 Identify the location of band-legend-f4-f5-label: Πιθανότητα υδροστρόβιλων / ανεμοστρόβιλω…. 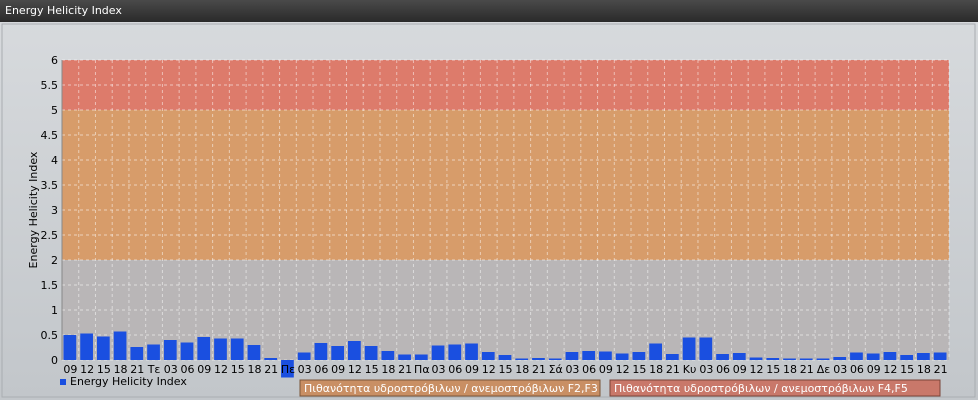
(761, 388).